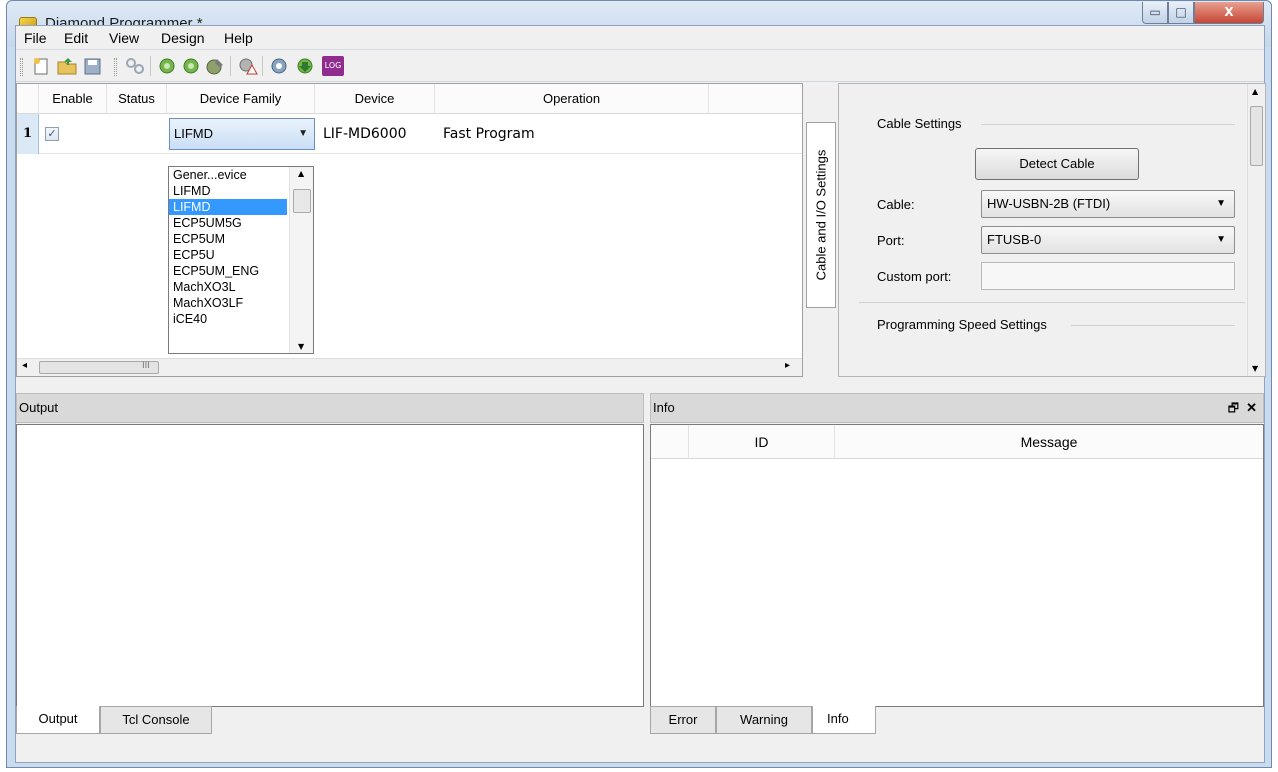 Image resolution: width=1278 pixels, height=772 pixels. What do you see at coordinates (228, 287) in the screenshot?
I see `dropdown-option: MachXO3L` at bounding box center [228, 287].